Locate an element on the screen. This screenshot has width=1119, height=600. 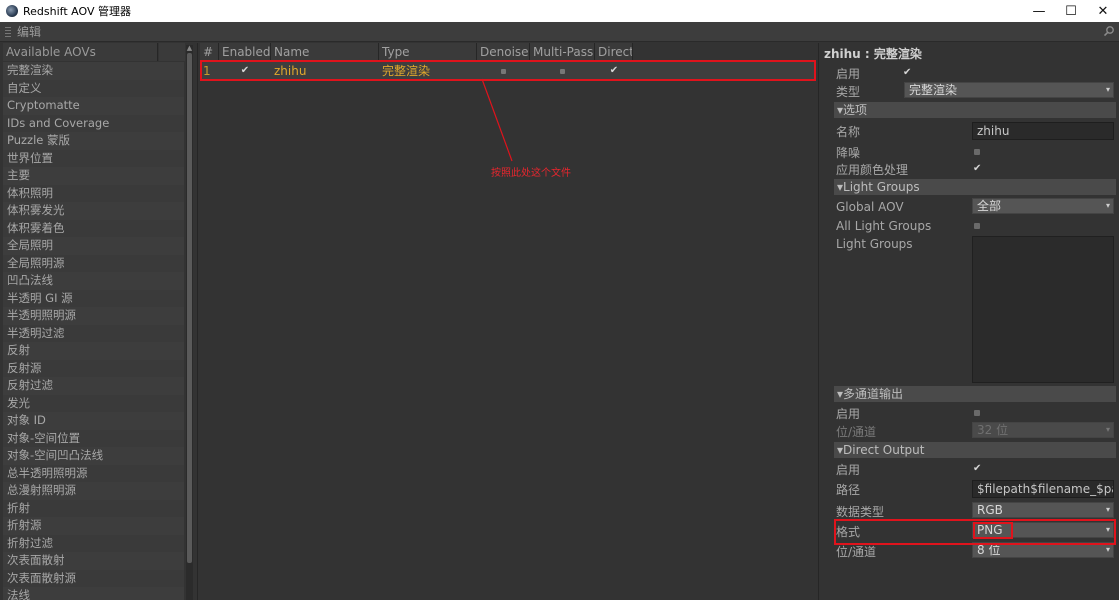
denoise-row: 降噪 is located at coordinates (976, 152).